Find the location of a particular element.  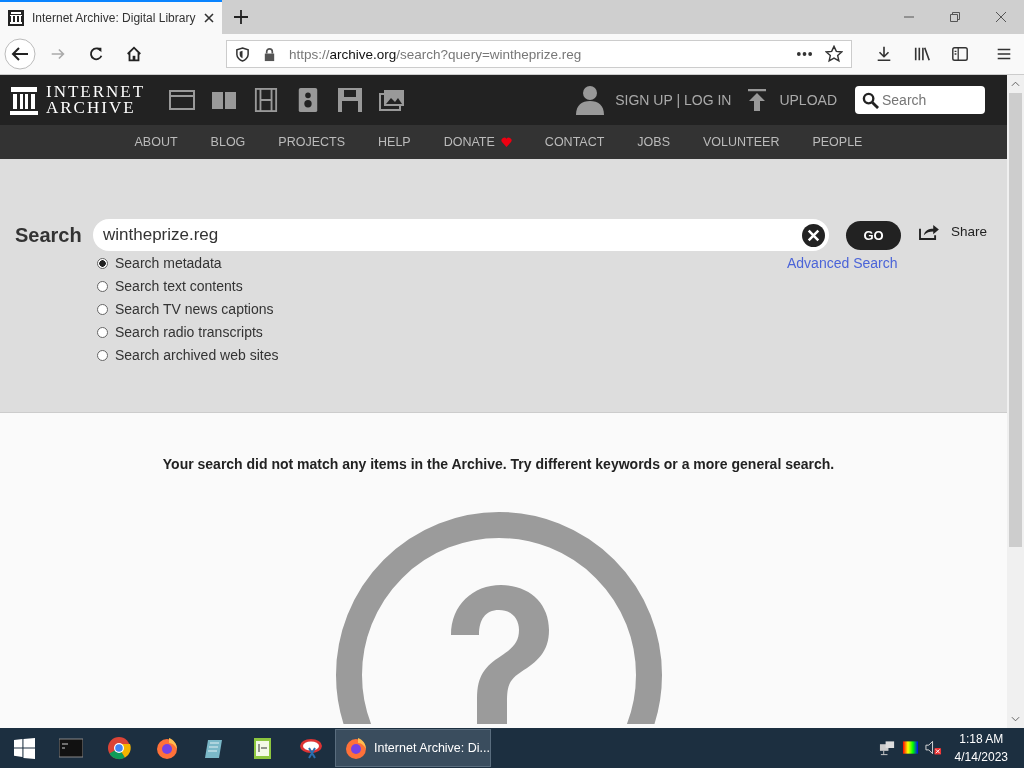

address-bar: https://archive.org/search?query=wintheprize.reg is located at coordinates (539, 54).